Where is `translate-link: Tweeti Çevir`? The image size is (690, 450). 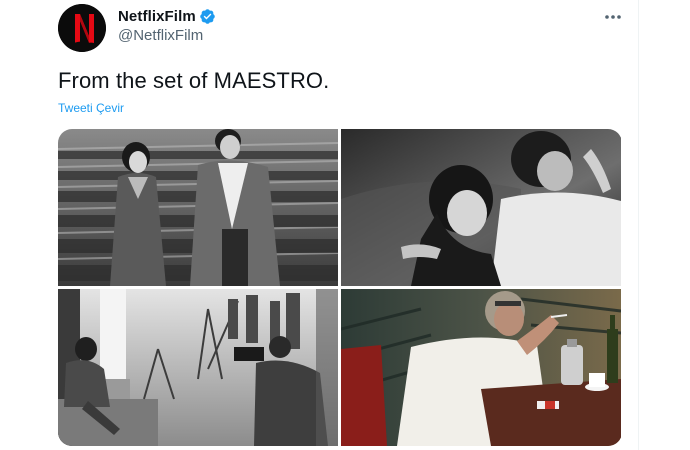 translate-link: Tweeti Çevir is located at coordinates (91, 108).